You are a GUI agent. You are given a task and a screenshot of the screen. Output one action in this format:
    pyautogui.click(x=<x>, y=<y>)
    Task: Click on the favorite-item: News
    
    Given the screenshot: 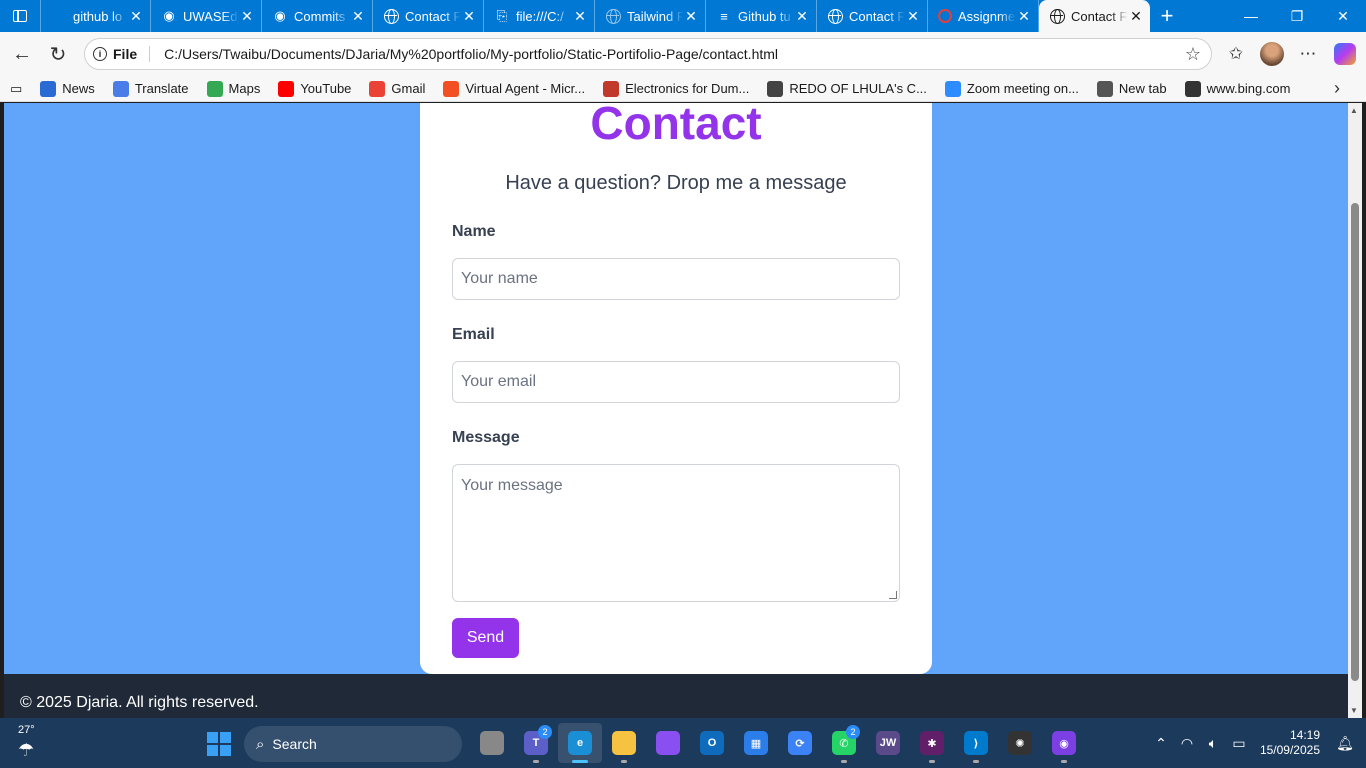 What is the action you would take?
    pyautogui.click(x=67, y=89)
    